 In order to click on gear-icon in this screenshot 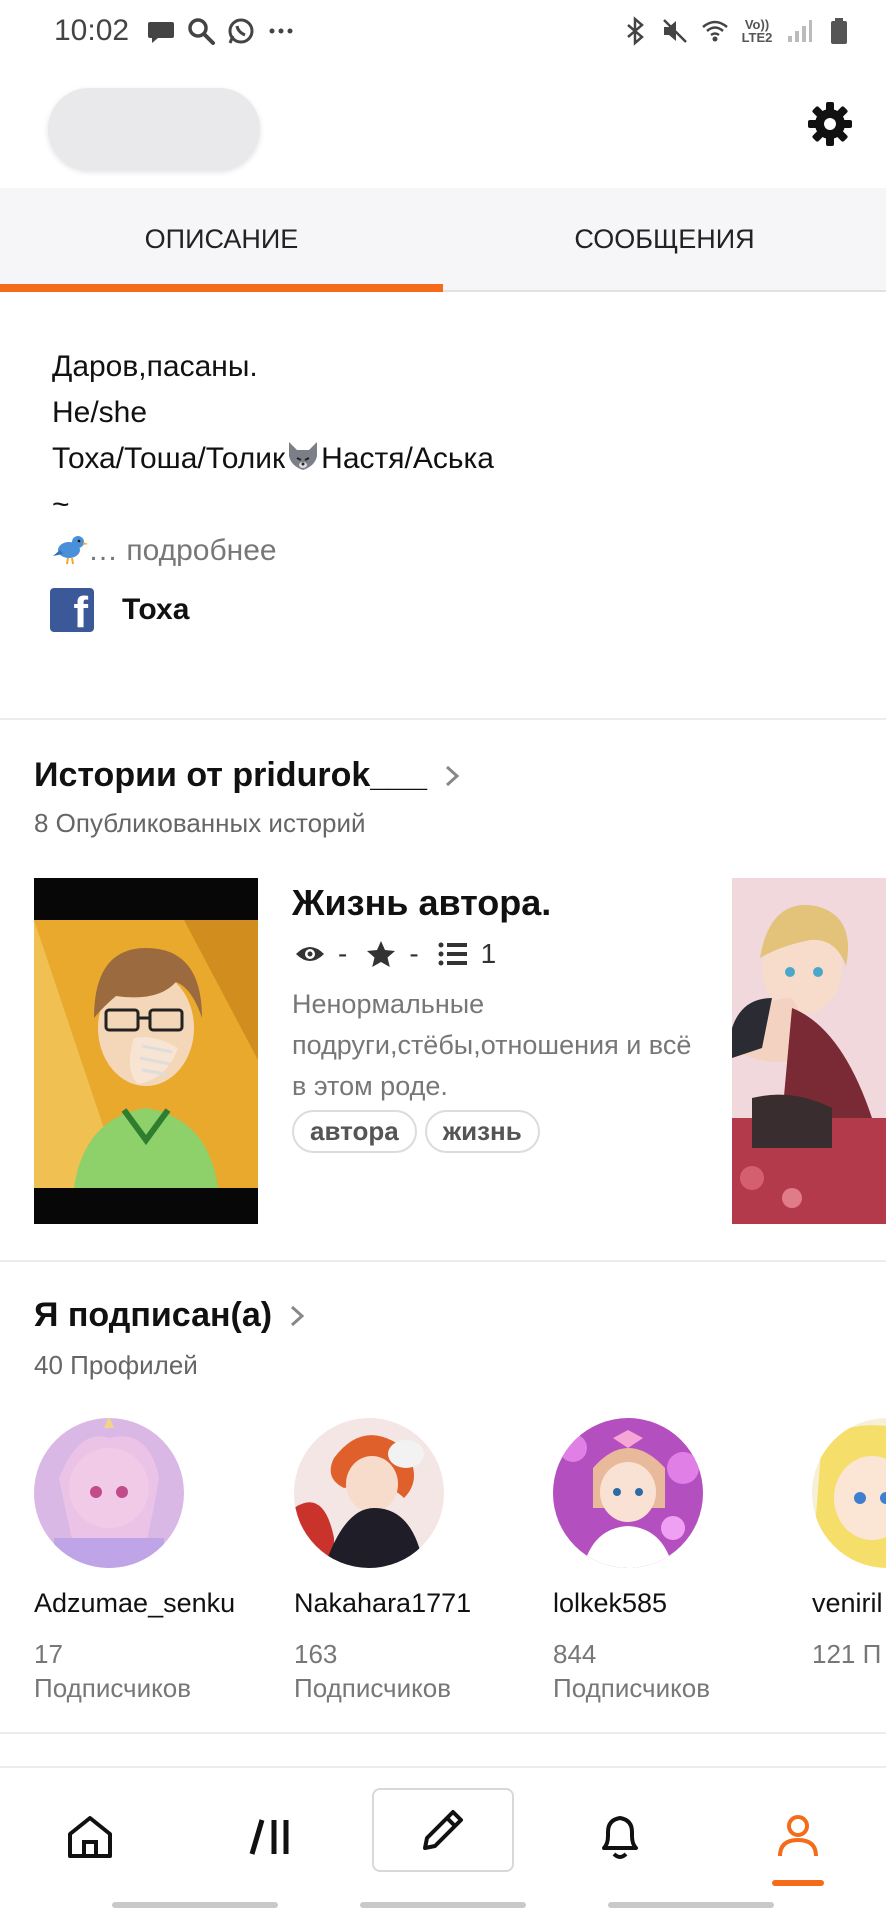, I will do `click(830, 124)`.